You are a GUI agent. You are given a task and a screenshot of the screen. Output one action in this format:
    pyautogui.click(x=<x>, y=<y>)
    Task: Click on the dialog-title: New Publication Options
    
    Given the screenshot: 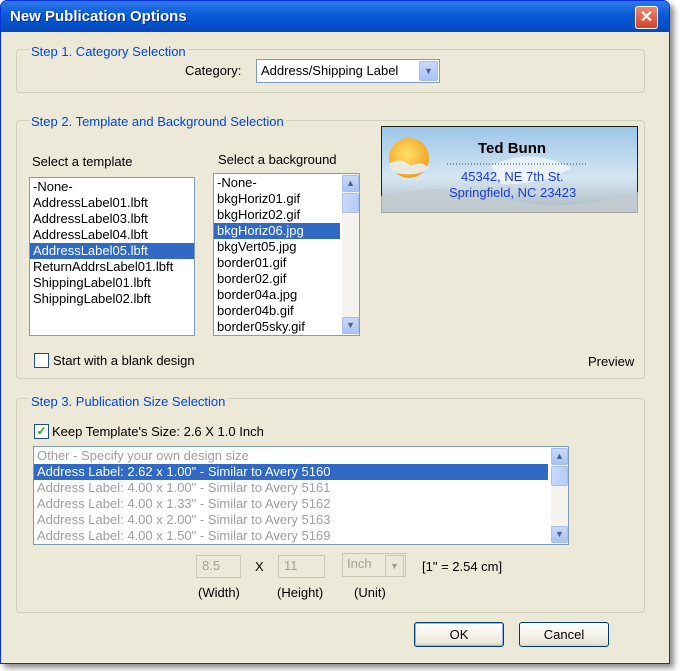 What is the action you would take?
    pyautogui.click(x=98, y=16)
    